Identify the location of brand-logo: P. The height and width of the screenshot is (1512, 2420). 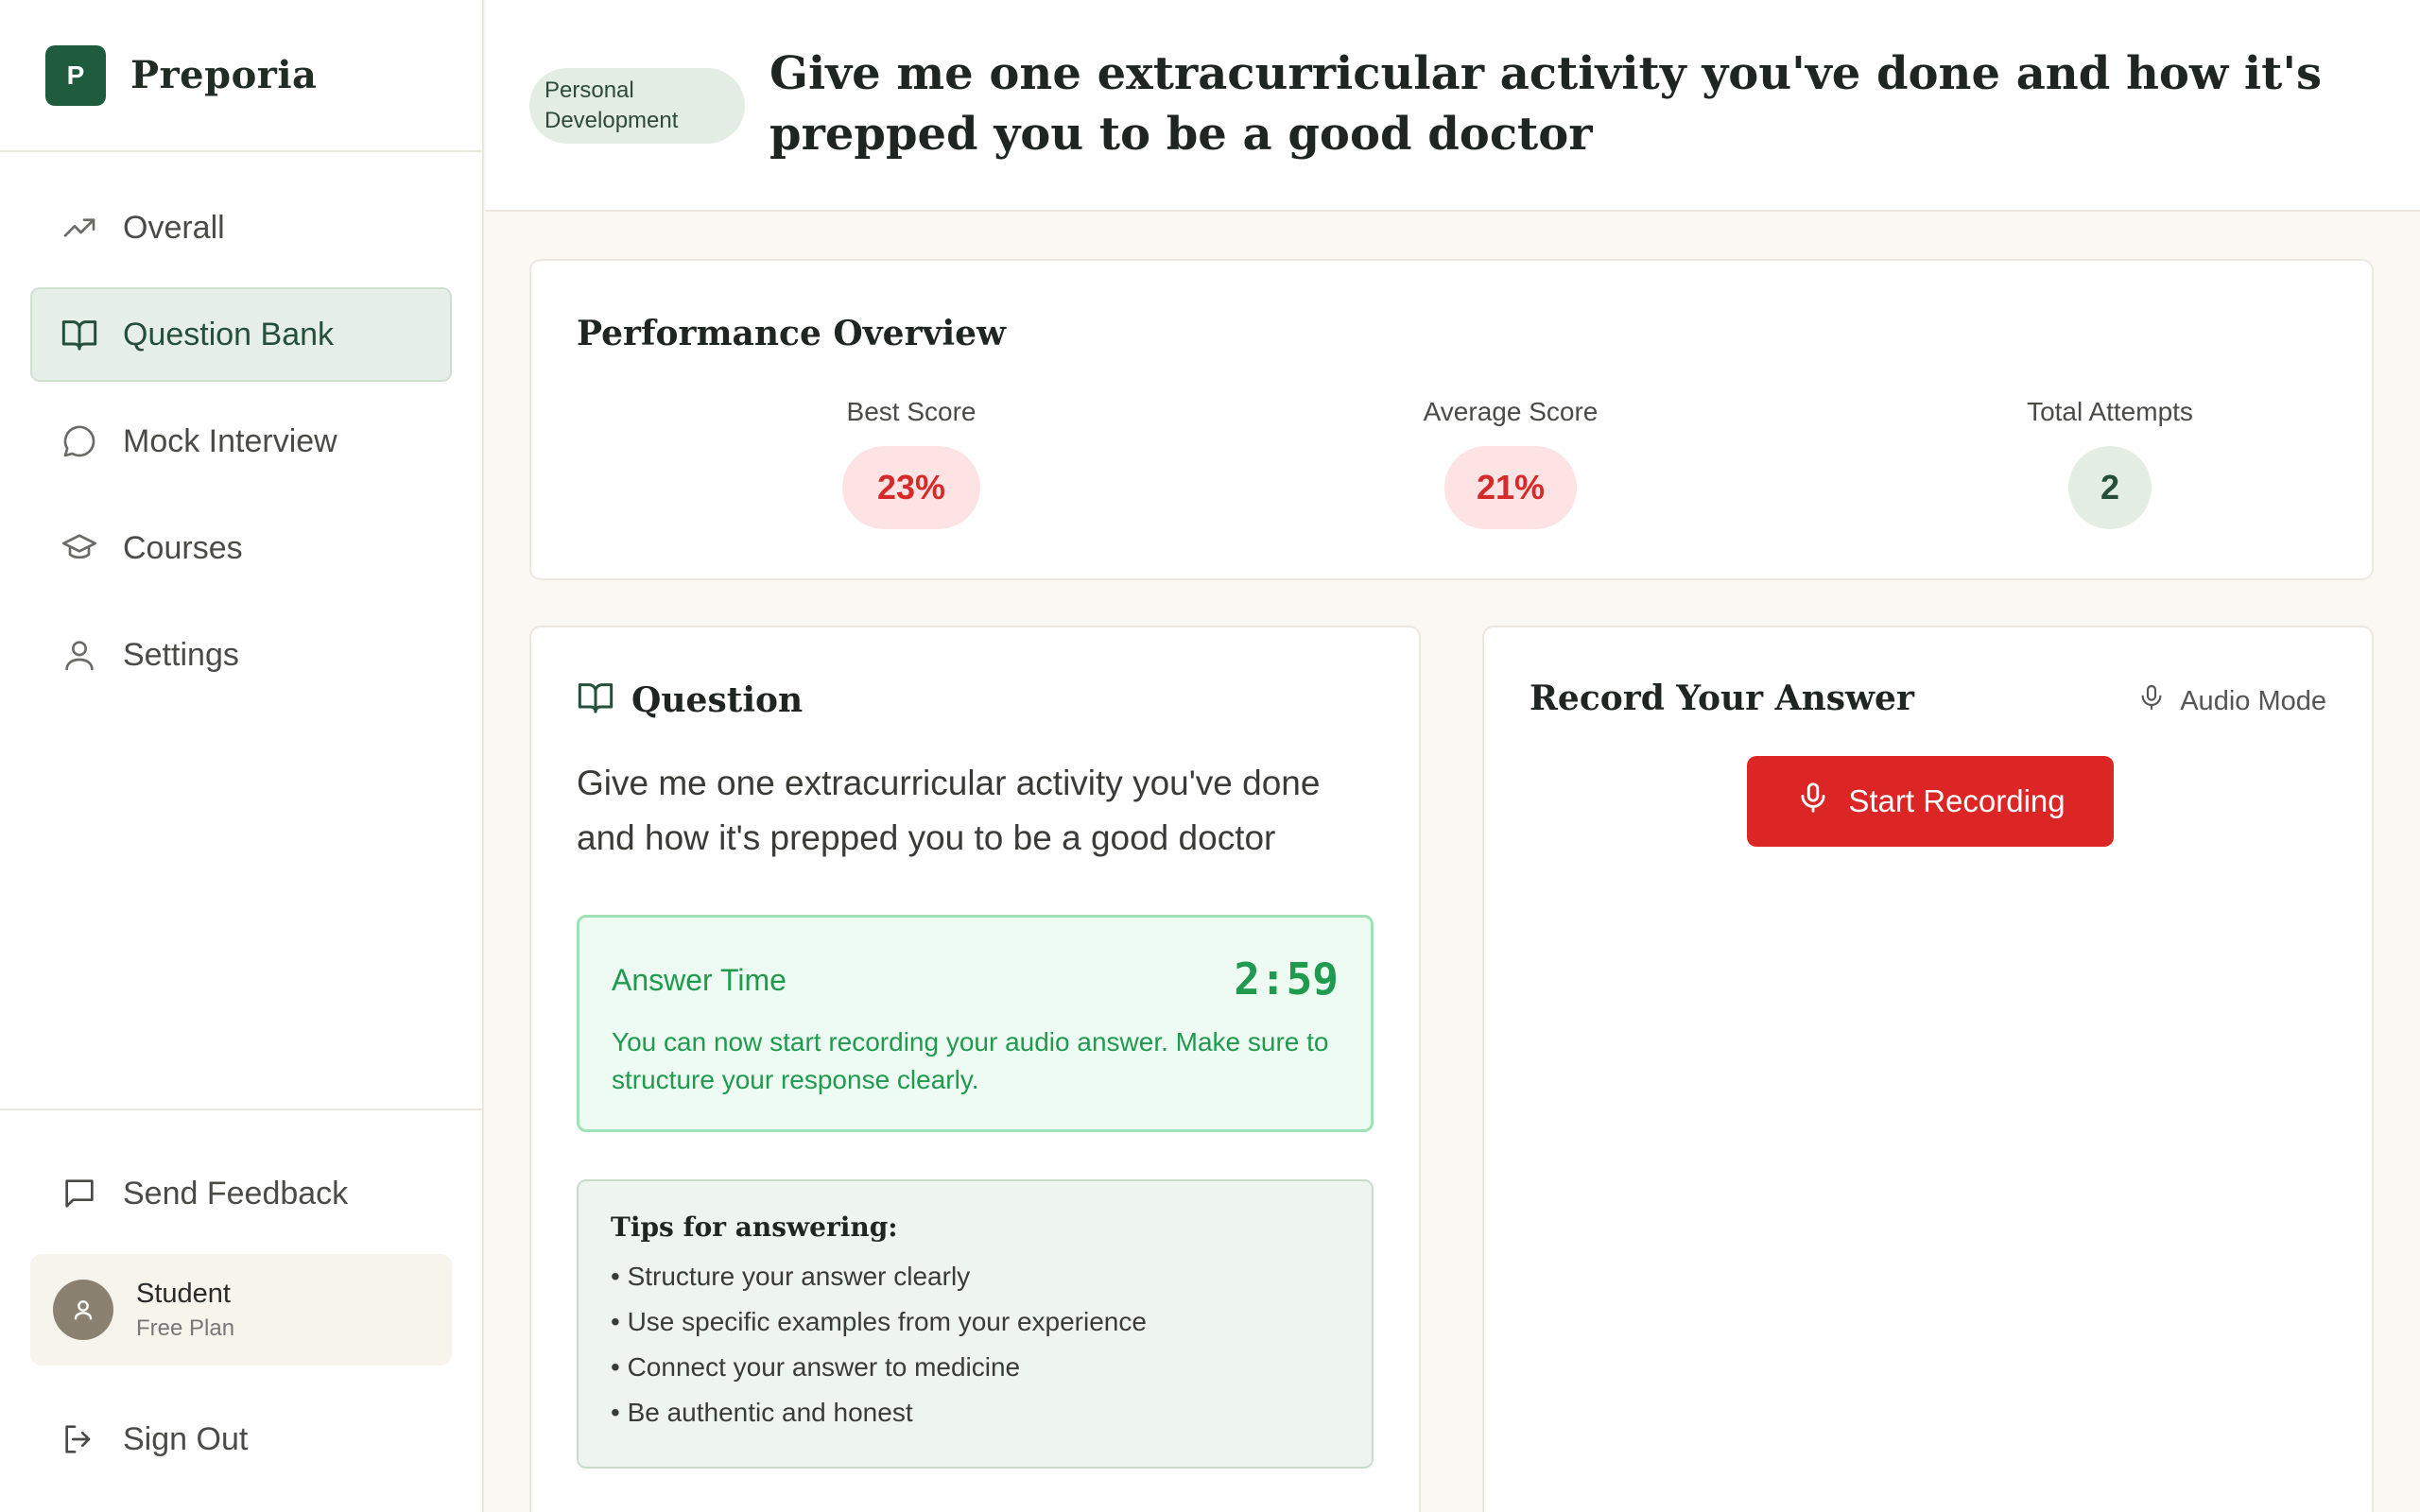
(75, 75).